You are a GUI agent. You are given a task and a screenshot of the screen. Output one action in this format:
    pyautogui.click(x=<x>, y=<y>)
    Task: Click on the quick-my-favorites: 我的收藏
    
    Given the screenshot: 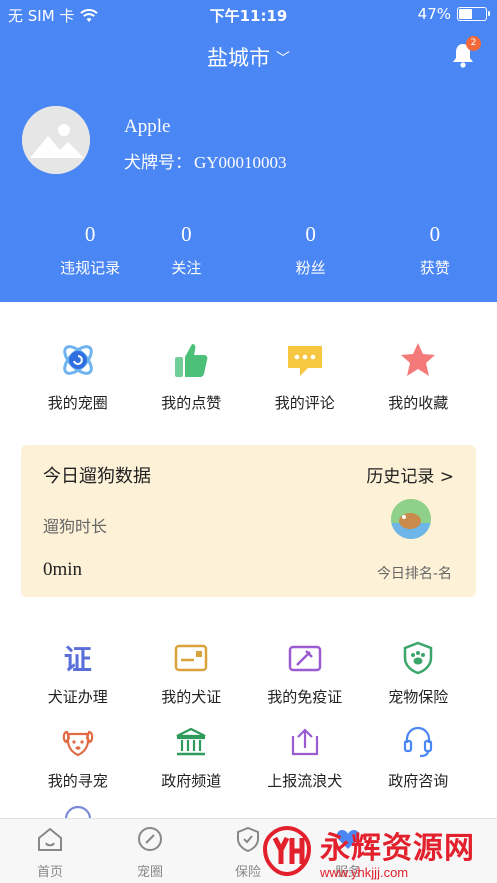 What is the action you would take?
    pyautogui.click(x=419, y=376)
    